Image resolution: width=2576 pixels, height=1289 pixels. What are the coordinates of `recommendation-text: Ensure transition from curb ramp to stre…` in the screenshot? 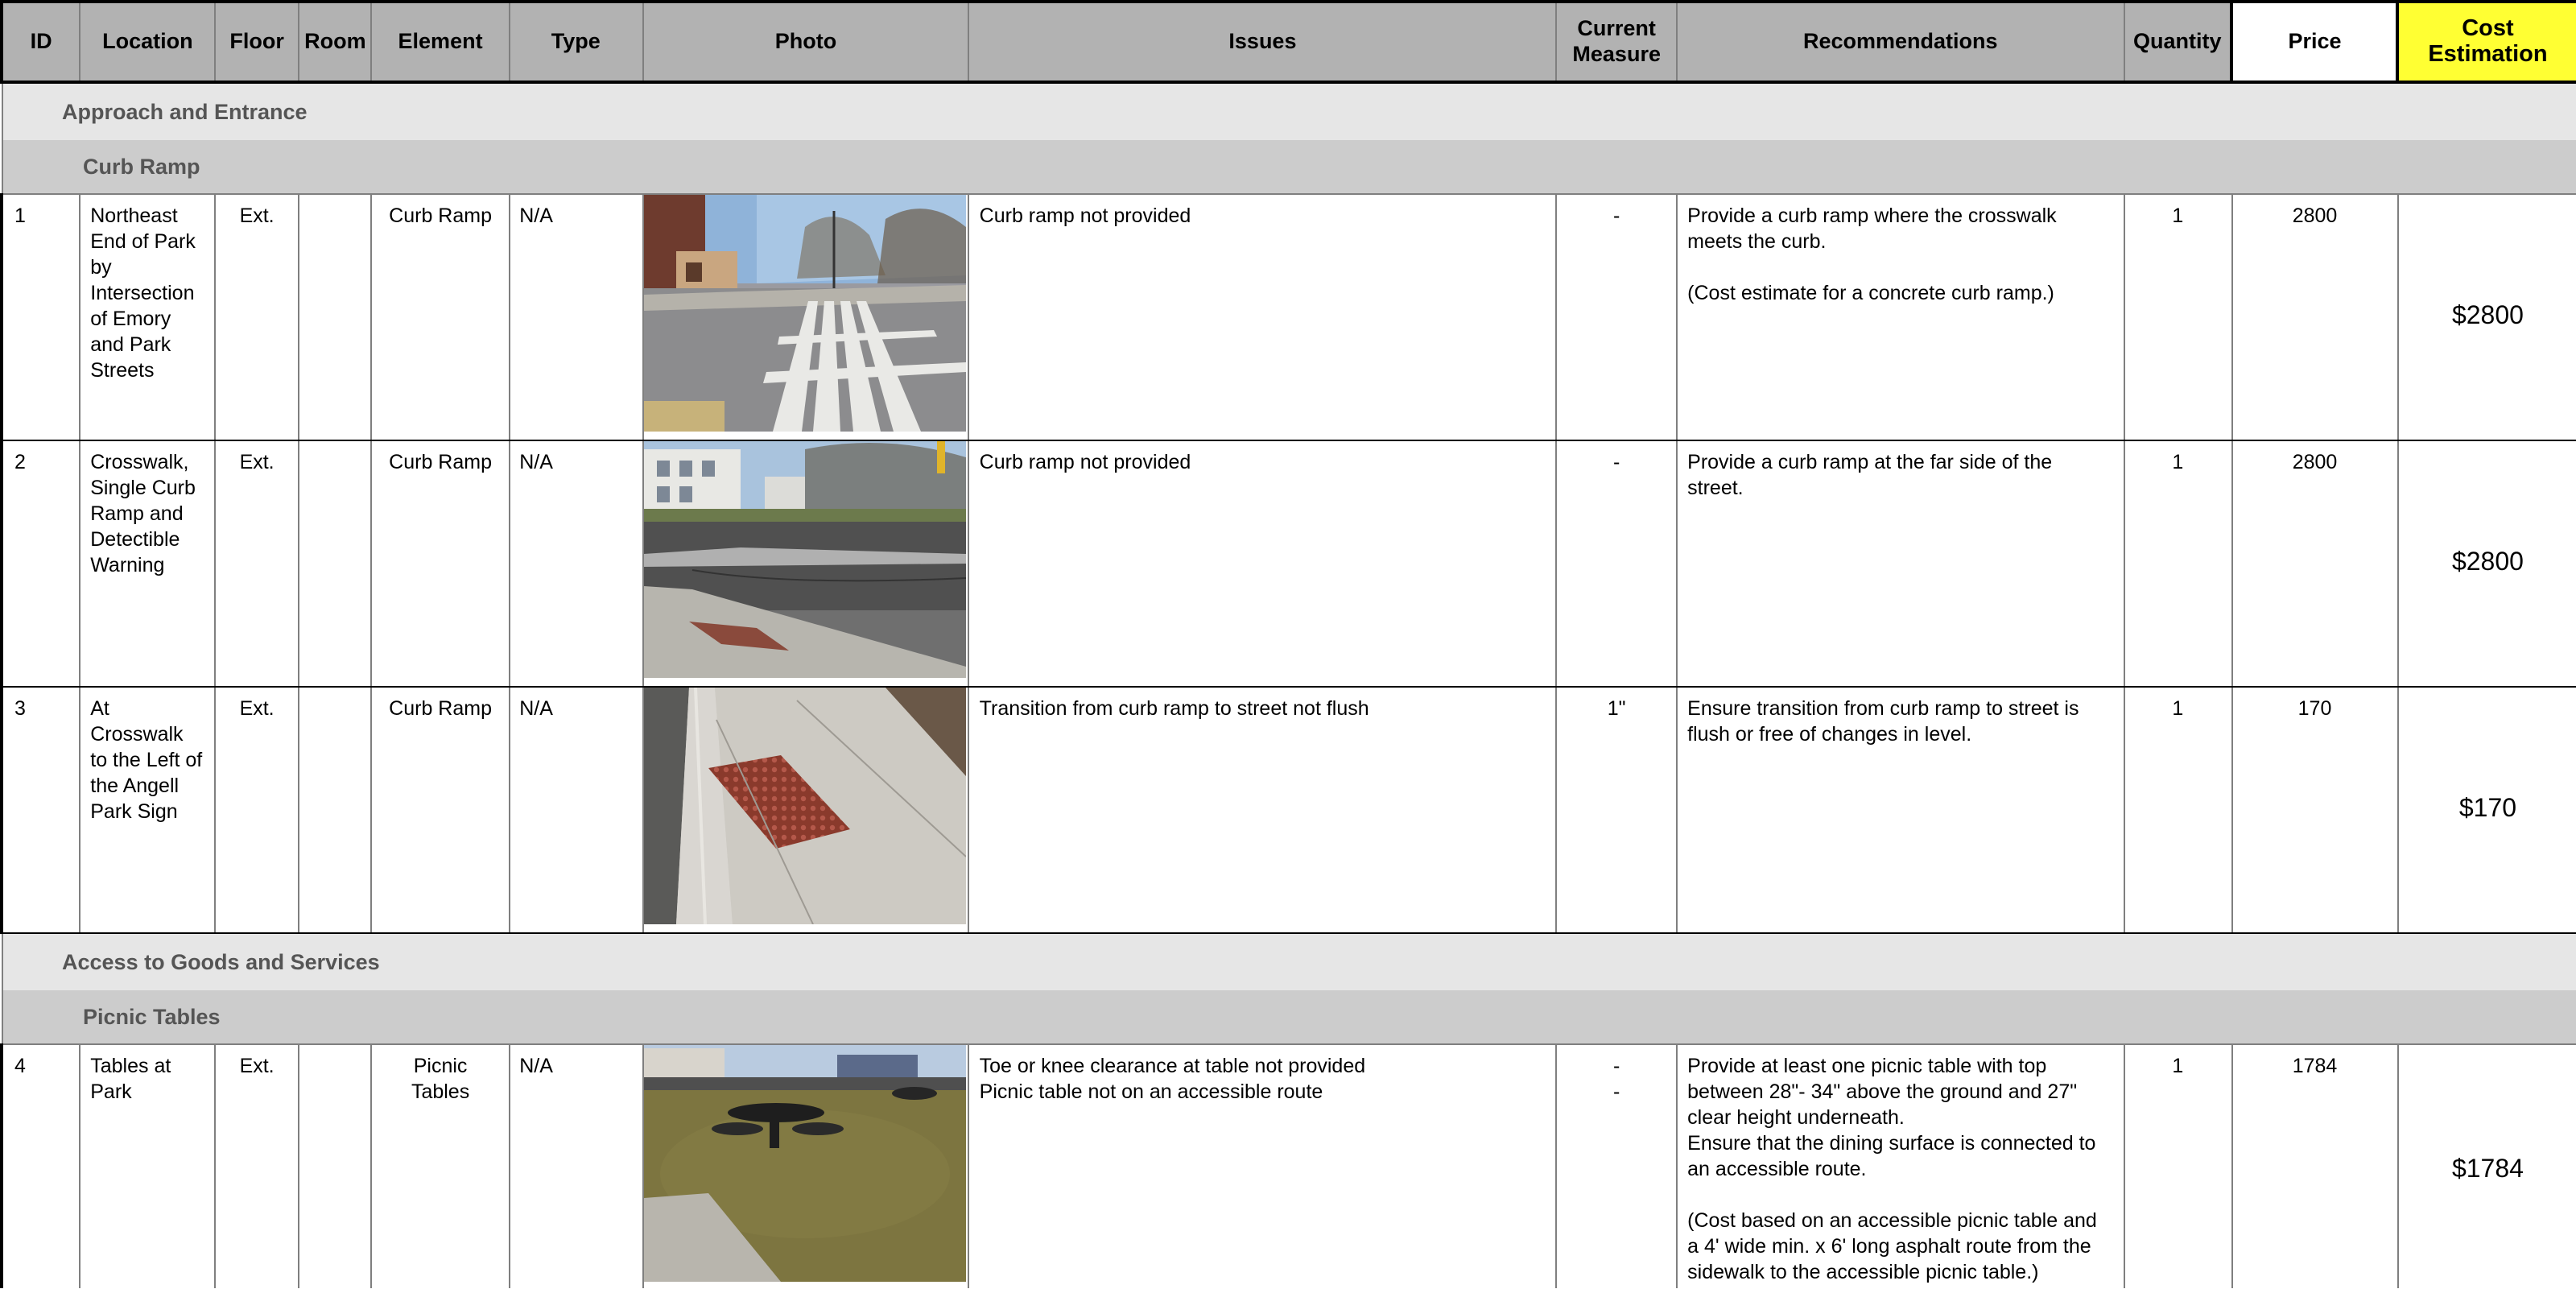 It's located at (1883, 721).